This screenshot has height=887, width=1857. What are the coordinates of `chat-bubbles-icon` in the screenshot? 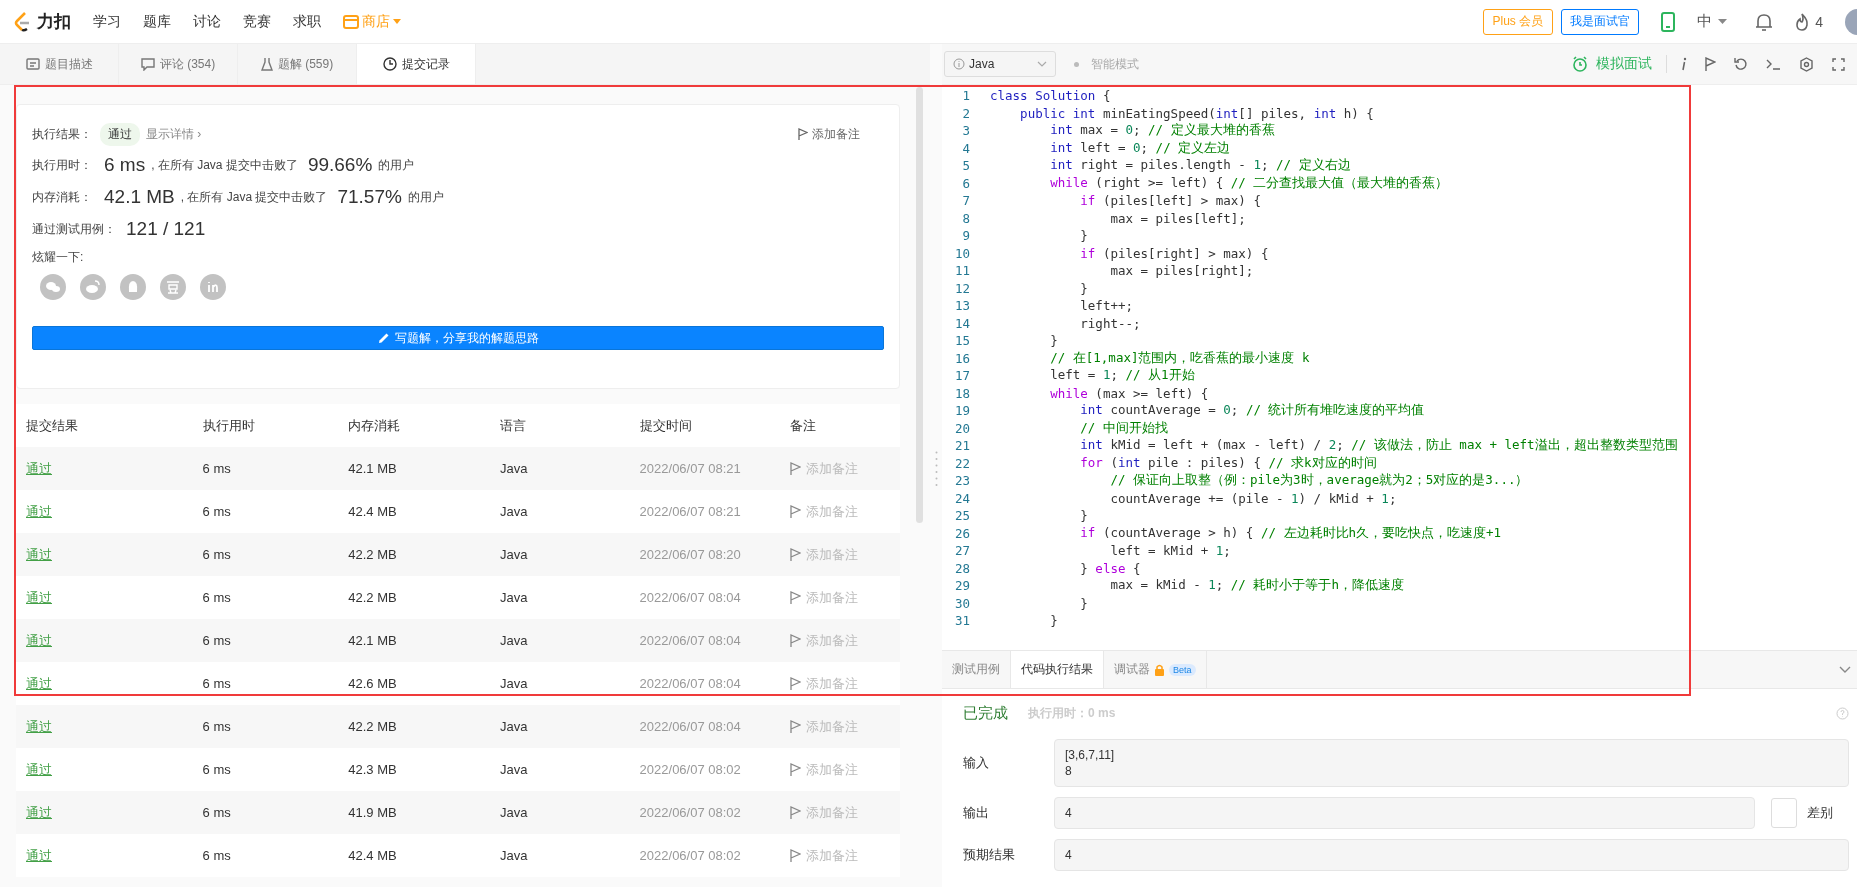 It's located at (53, 287).